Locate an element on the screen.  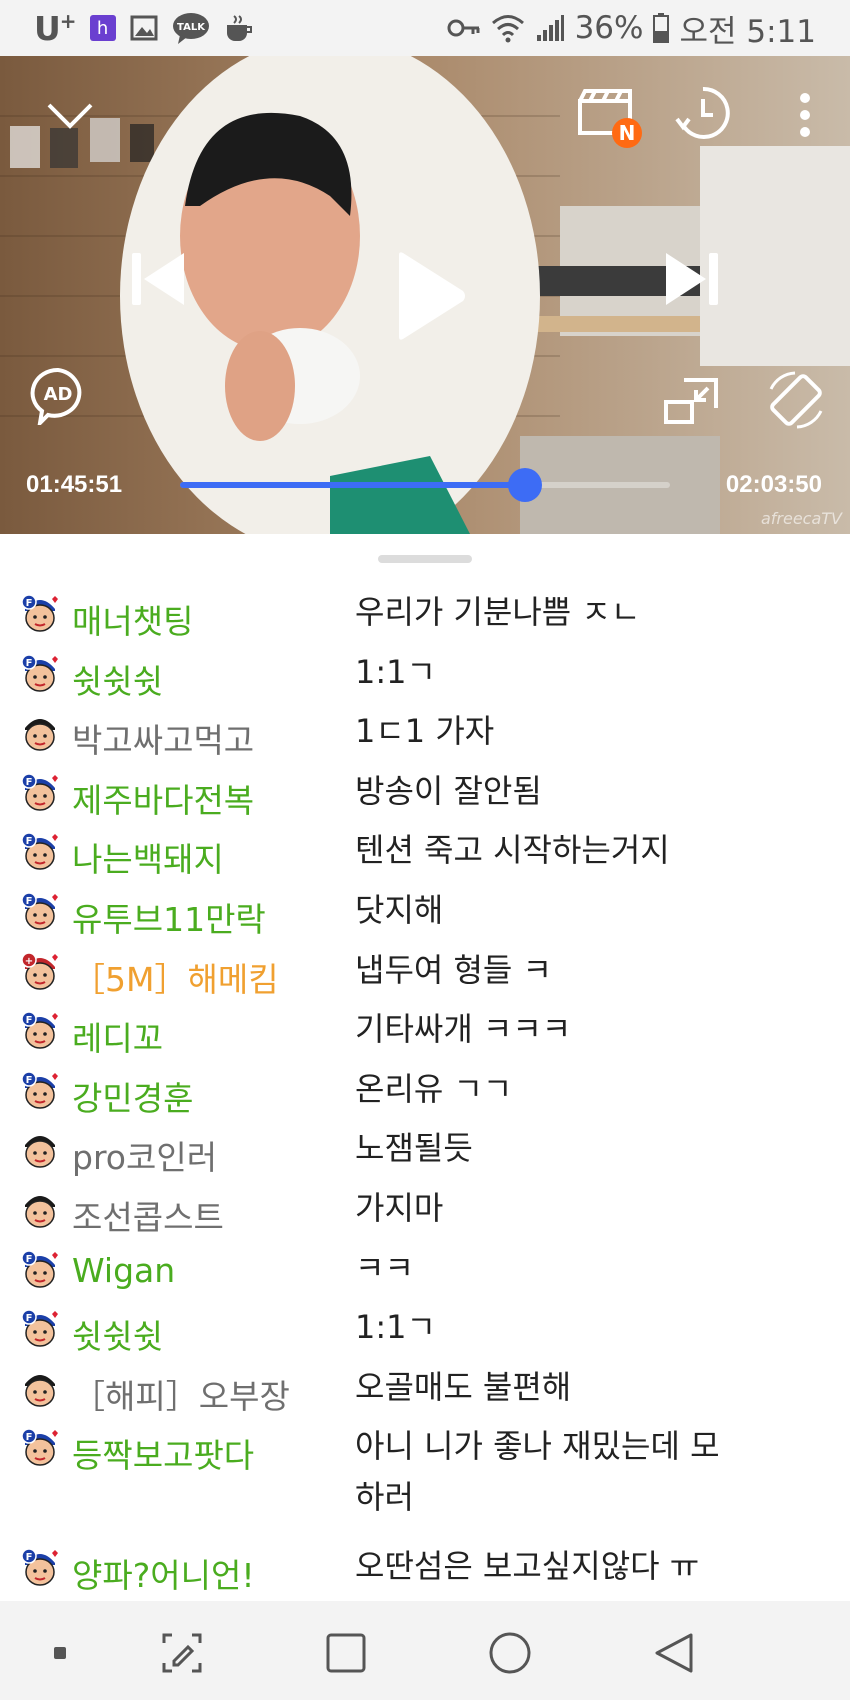
chat-message-row: pro코인러 노잼될듯 is located at coordinates (425, 1151).